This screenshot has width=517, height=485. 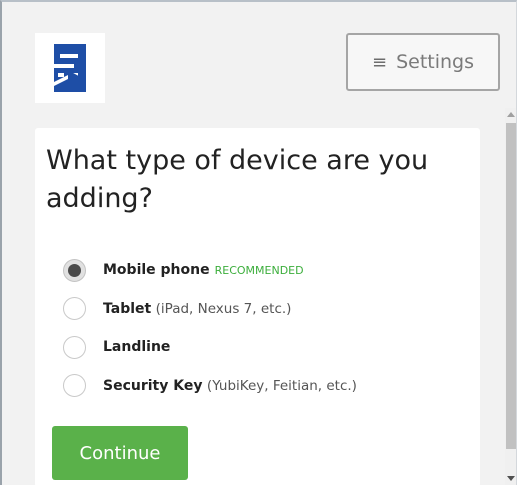 I want to click on hamburger-menu-icon: ≡, so click(x=379, y=62).